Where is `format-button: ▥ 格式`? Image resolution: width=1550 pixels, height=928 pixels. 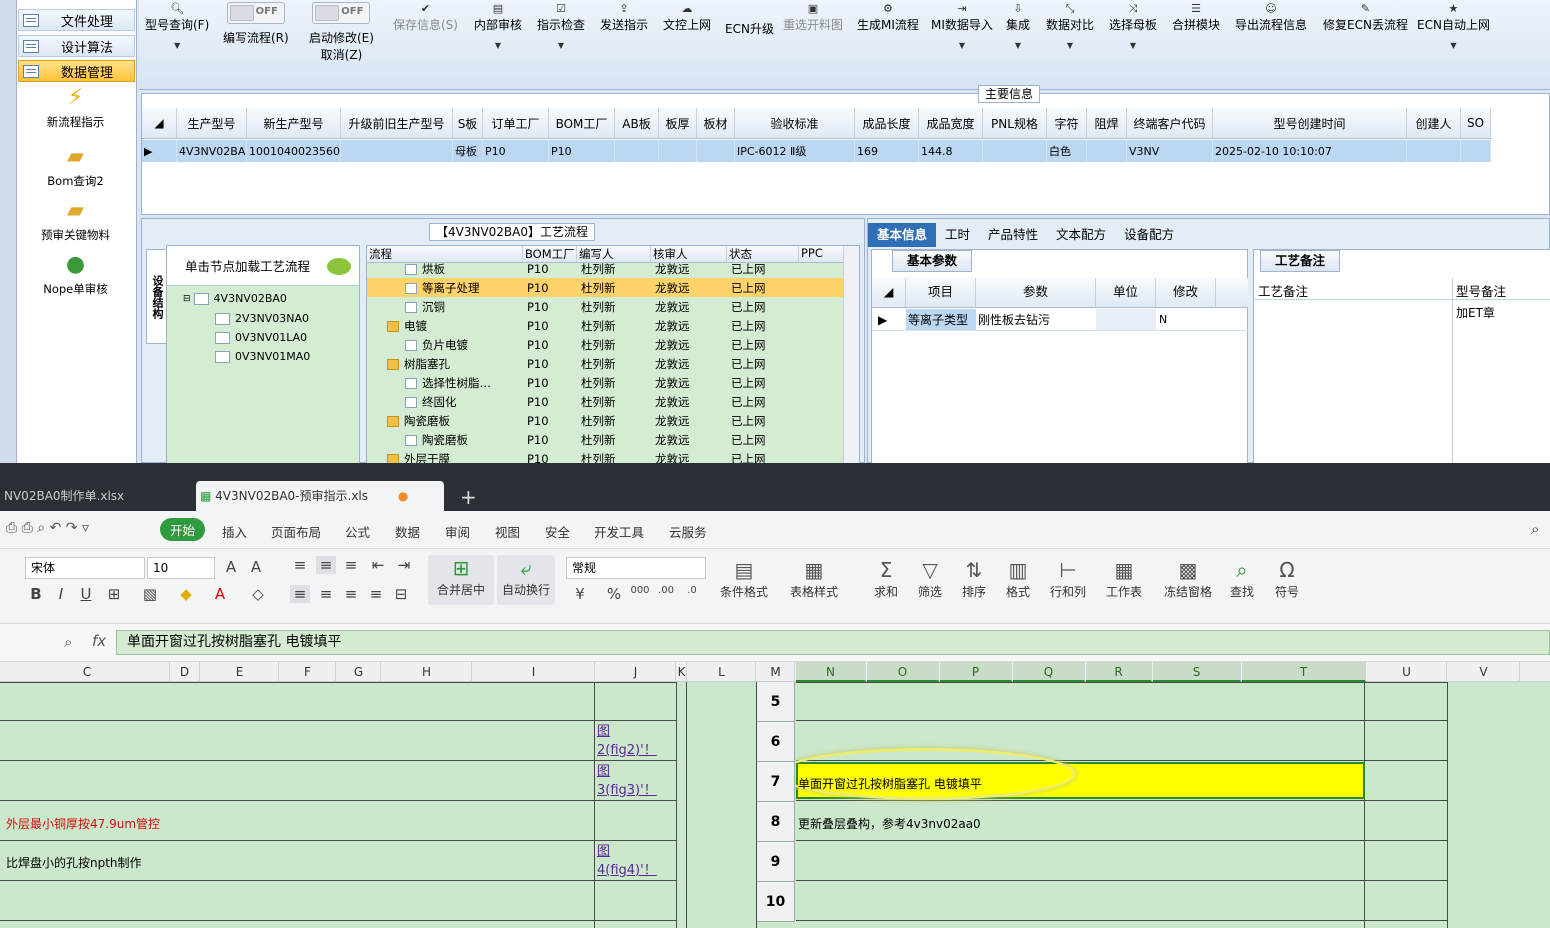
format-button: ▥ 格式 is located at coordinates (1018, 578).